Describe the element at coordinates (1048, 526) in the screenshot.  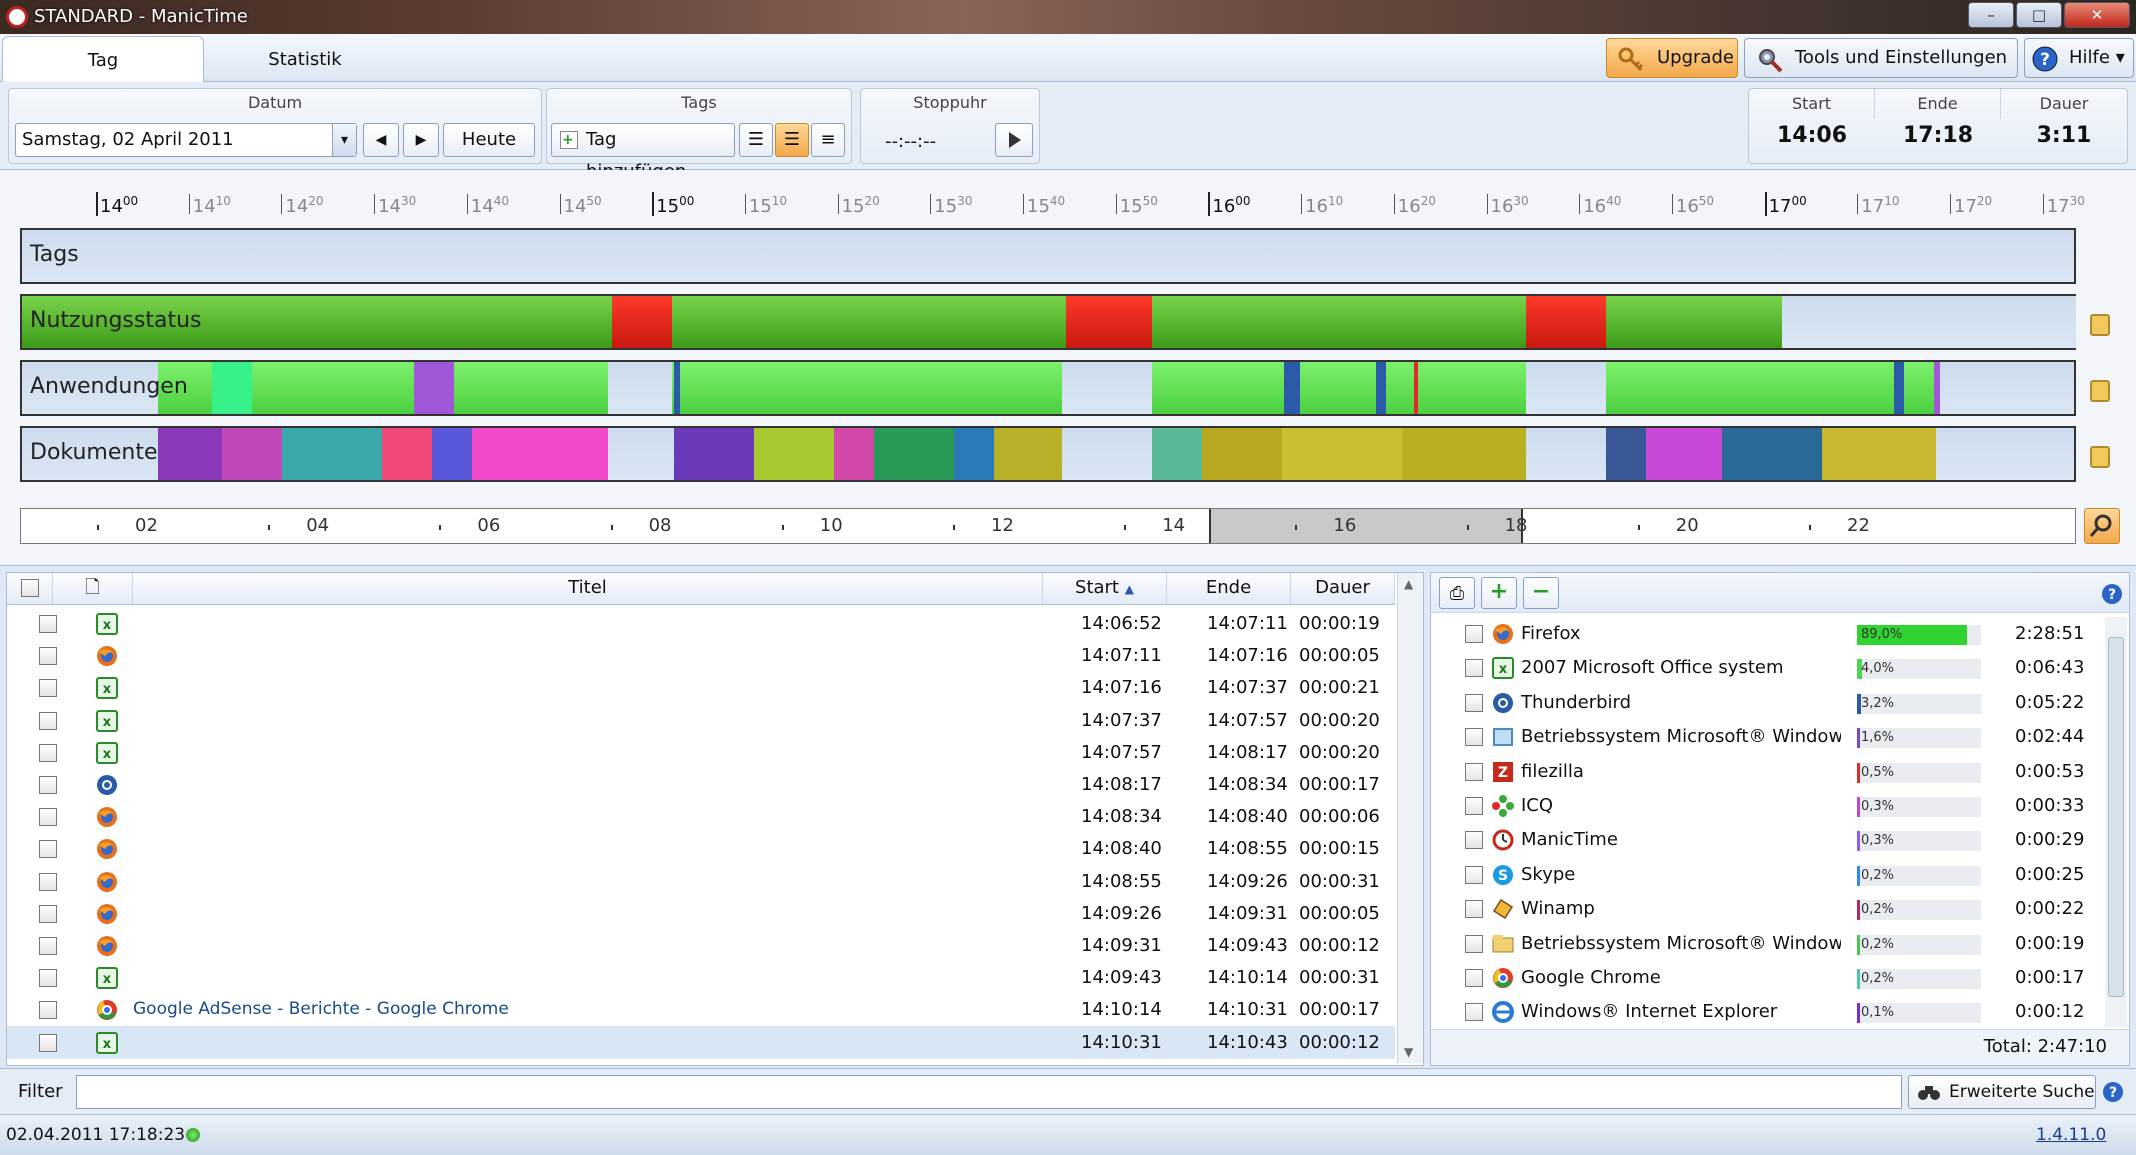
I see `day-overview-ruler: 02 04 06 08 10 12 14 16 18 20 22` at that location.